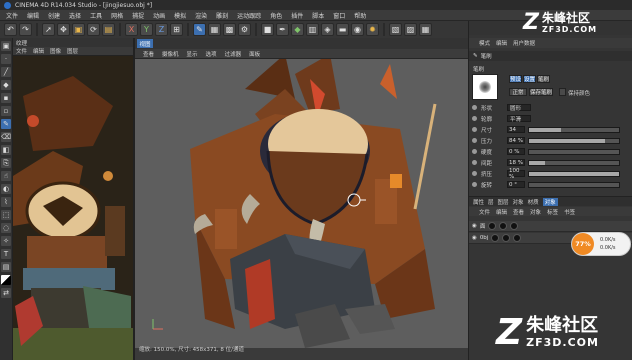  I want to click on subdivision-icon: ◆, so click(297, 29).